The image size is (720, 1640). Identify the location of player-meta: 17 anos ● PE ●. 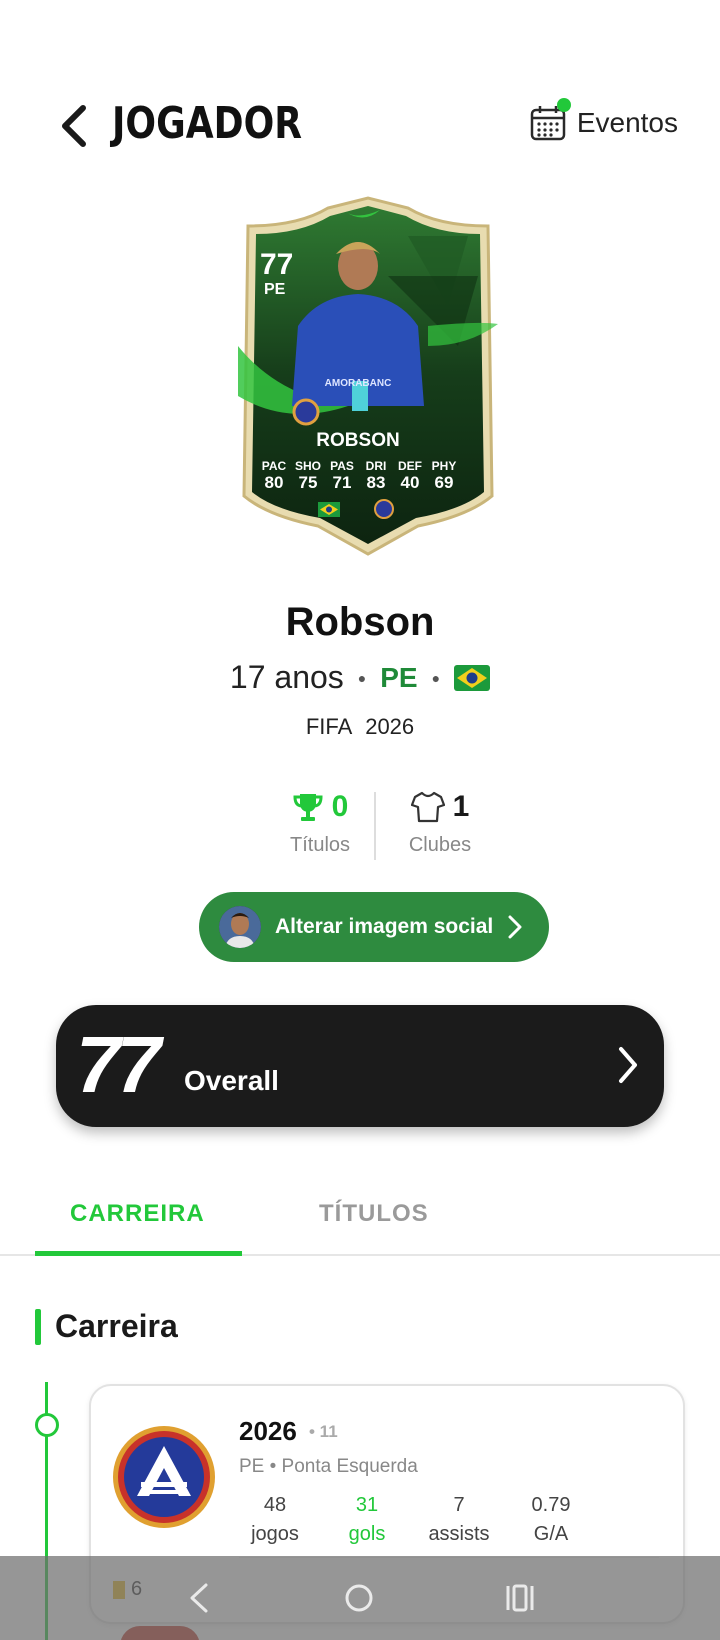
(360, 677).